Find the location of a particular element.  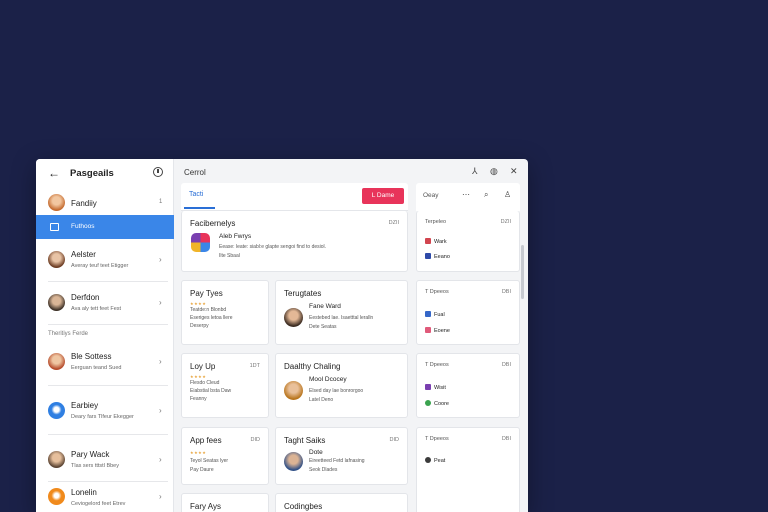

summary-card-title: Terpeleo is located at coordinates (436, 222).